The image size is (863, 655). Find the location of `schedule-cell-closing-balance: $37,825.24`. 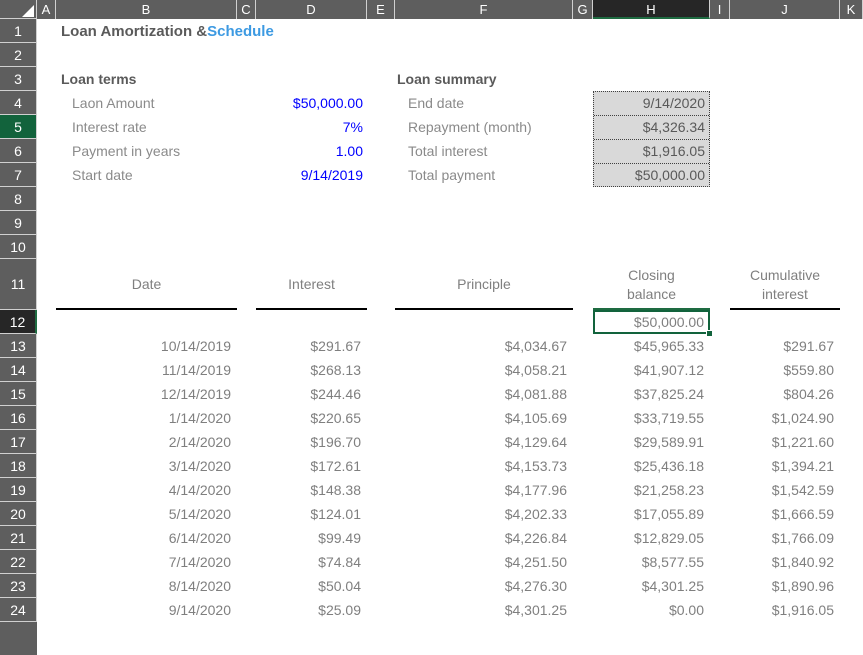

schedule-cell-closing-balance: $37,825.24 is located at coordinates (648, 394).